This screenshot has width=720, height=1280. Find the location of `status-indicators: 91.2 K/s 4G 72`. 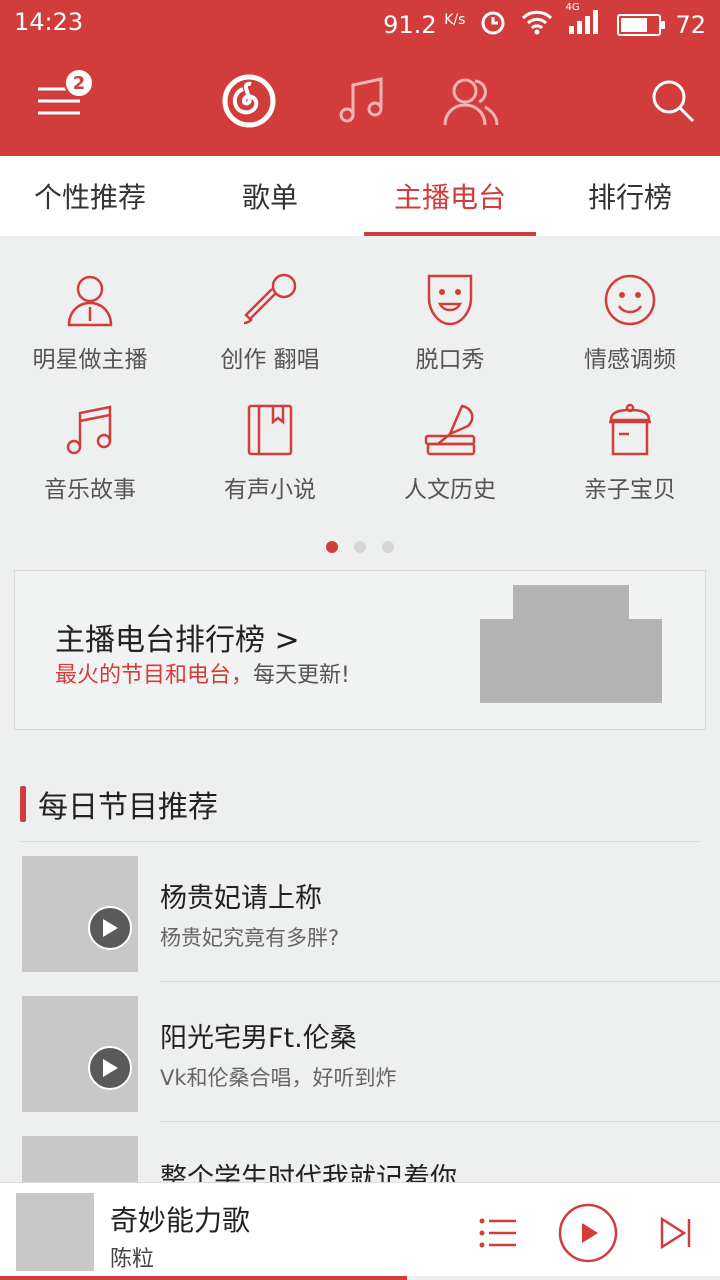

status-indicators: 91.2 K/s 4G 72 is located at coordinates (544, 22).